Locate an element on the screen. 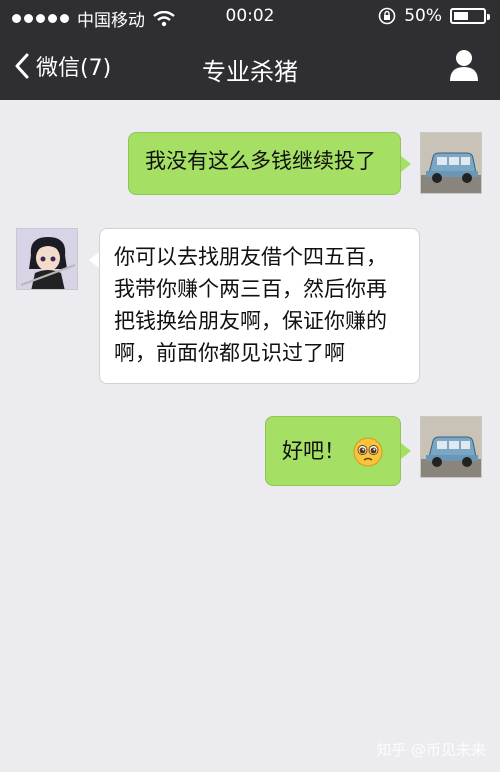 This screenshot has width=500, height=772. watermark: 知乎 @币见未来 is located at coordinates (431, 750).